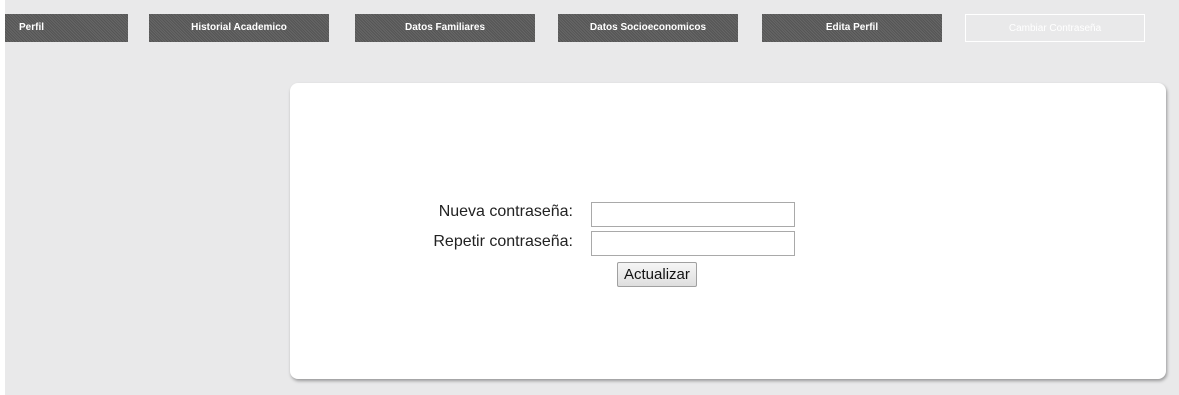 This screenshot has height=395, width=1179. I want to click on new-password-label: Nueva contraseña:, so click(505, 211).